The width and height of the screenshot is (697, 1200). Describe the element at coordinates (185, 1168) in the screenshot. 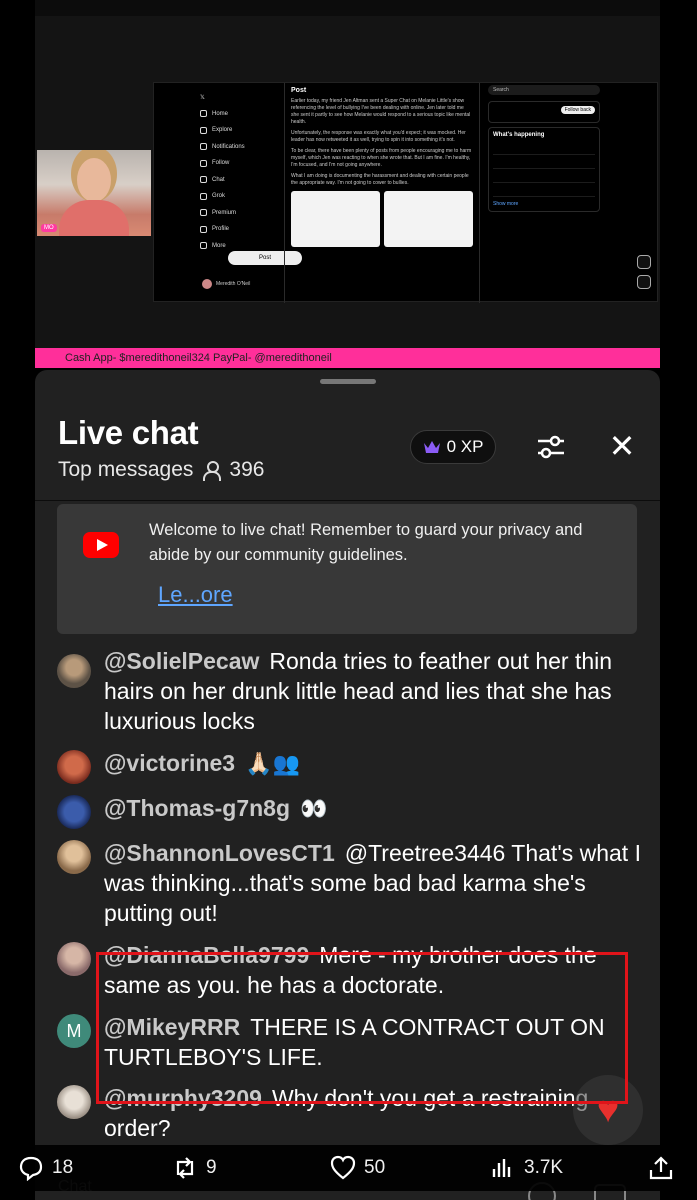

I see `repost-icon` at that location.